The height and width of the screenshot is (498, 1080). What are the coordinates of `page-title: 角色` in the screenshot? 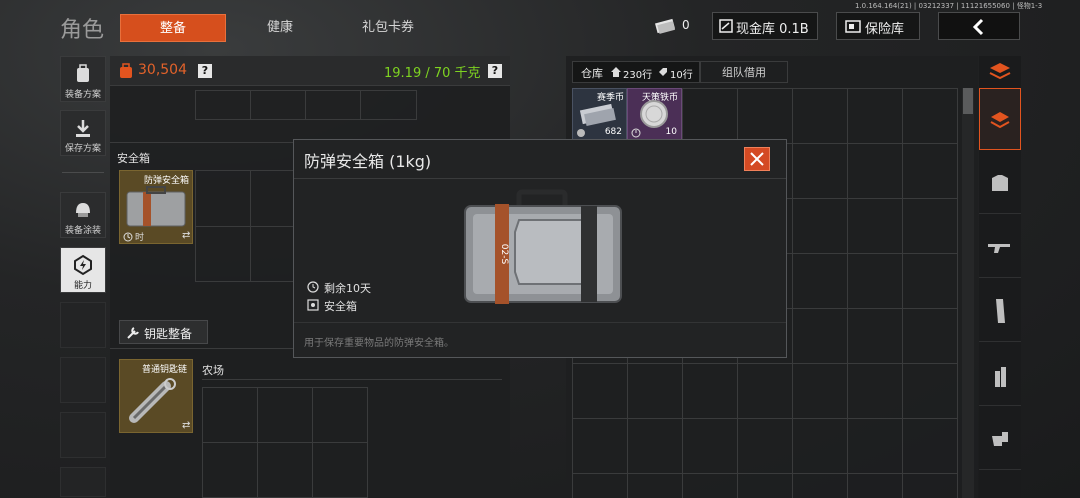 It's located at (82, 30).